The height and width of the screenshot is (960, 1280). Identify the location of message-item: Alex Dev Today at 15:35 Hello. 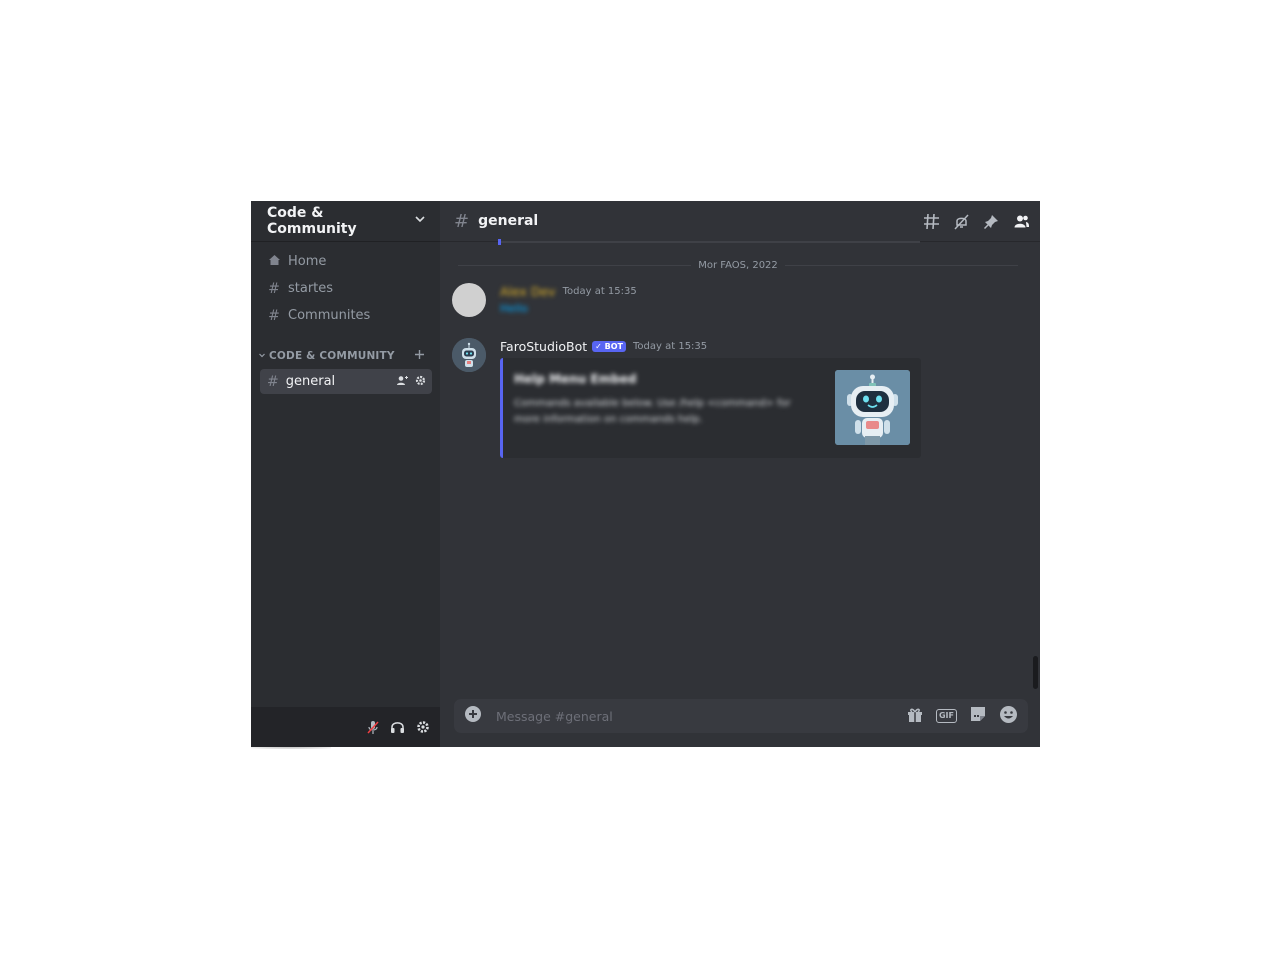
(736, 300).